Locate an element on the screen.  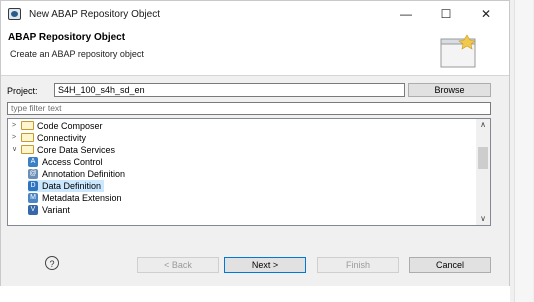
tree-item-label: Data Definition is located at coordinates (72, 186).